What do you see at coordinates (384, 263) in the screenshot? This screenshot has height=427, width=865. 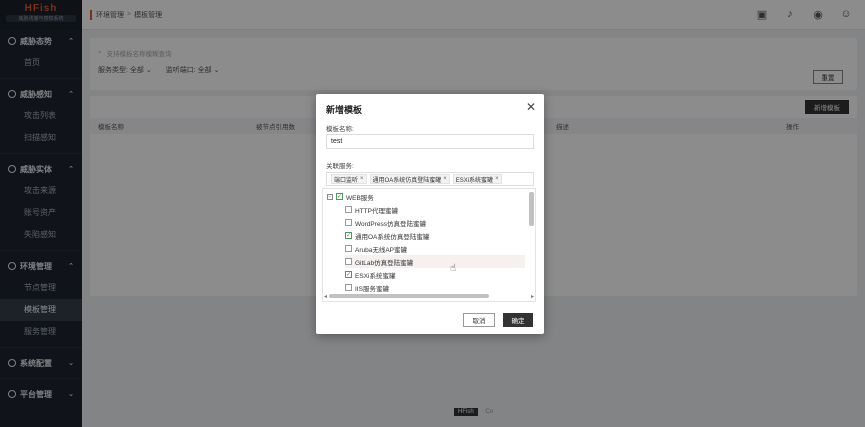 I see `tree-item-label: GitLab仿真登陆蜜罐` at bounding box center [384, 263].